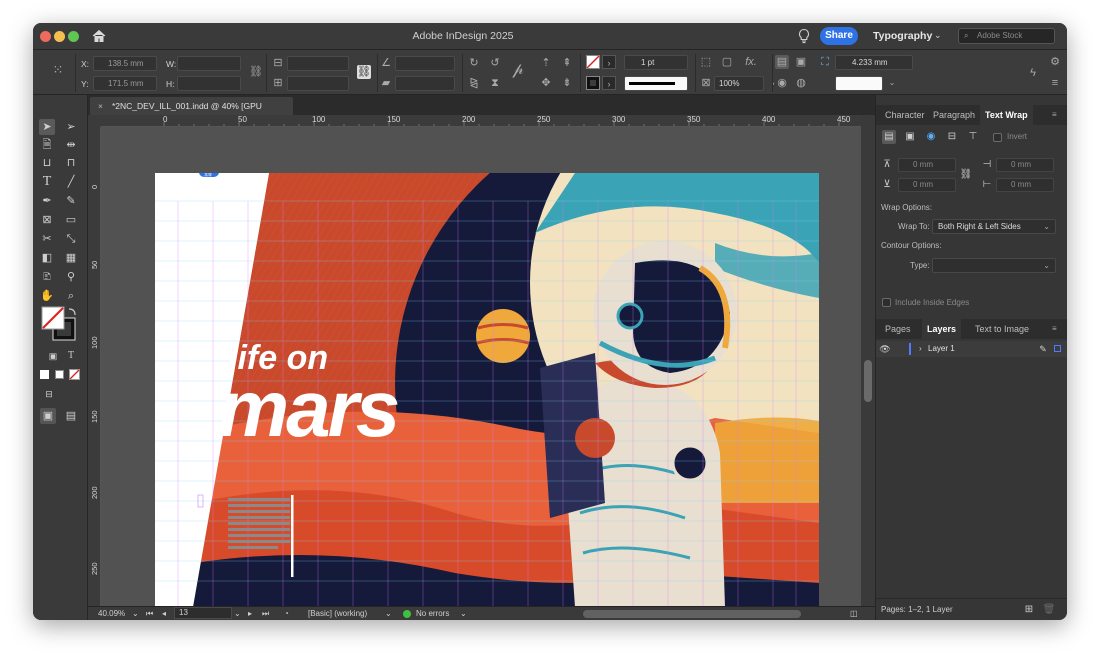  What do you see at coordinates (1006, 115) in the screenshot?
I see `tab-text-wrap: Text Wrap` at bounding box center [1006, 115].